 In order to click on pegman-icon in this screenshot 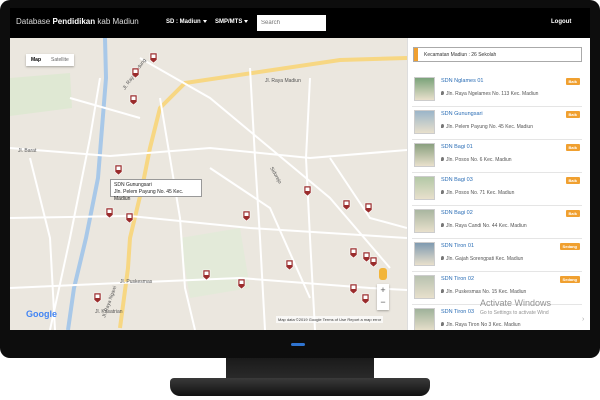, I will do `click(383, 274)`.